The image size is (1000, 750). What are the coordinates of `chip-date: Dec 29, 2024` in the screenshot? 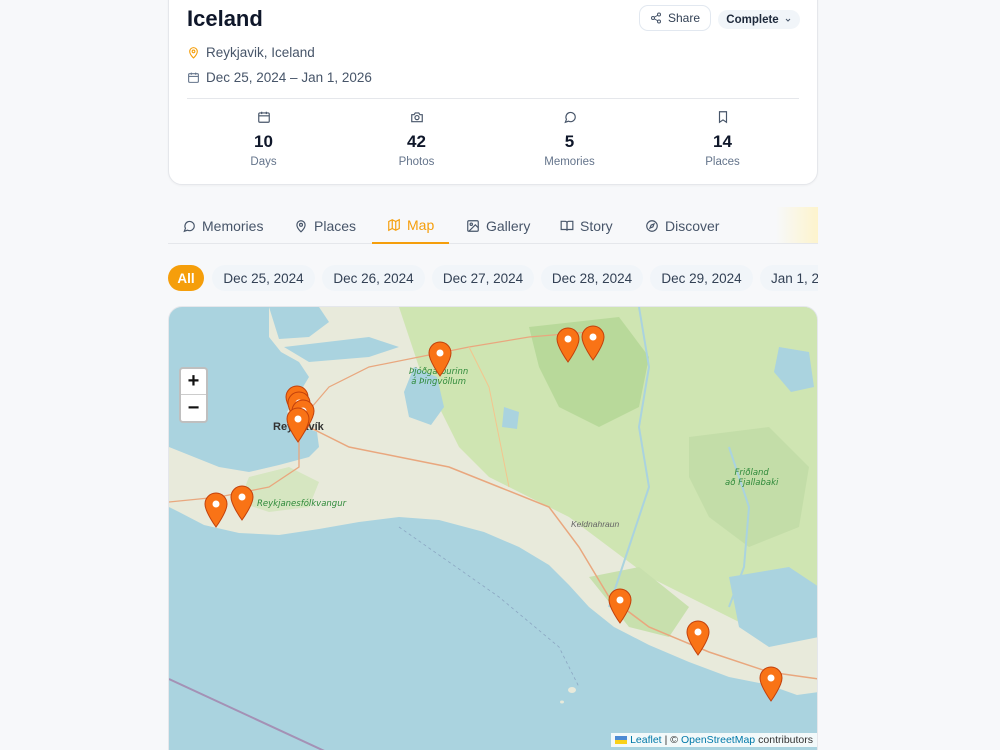 It's located at (701, 278).